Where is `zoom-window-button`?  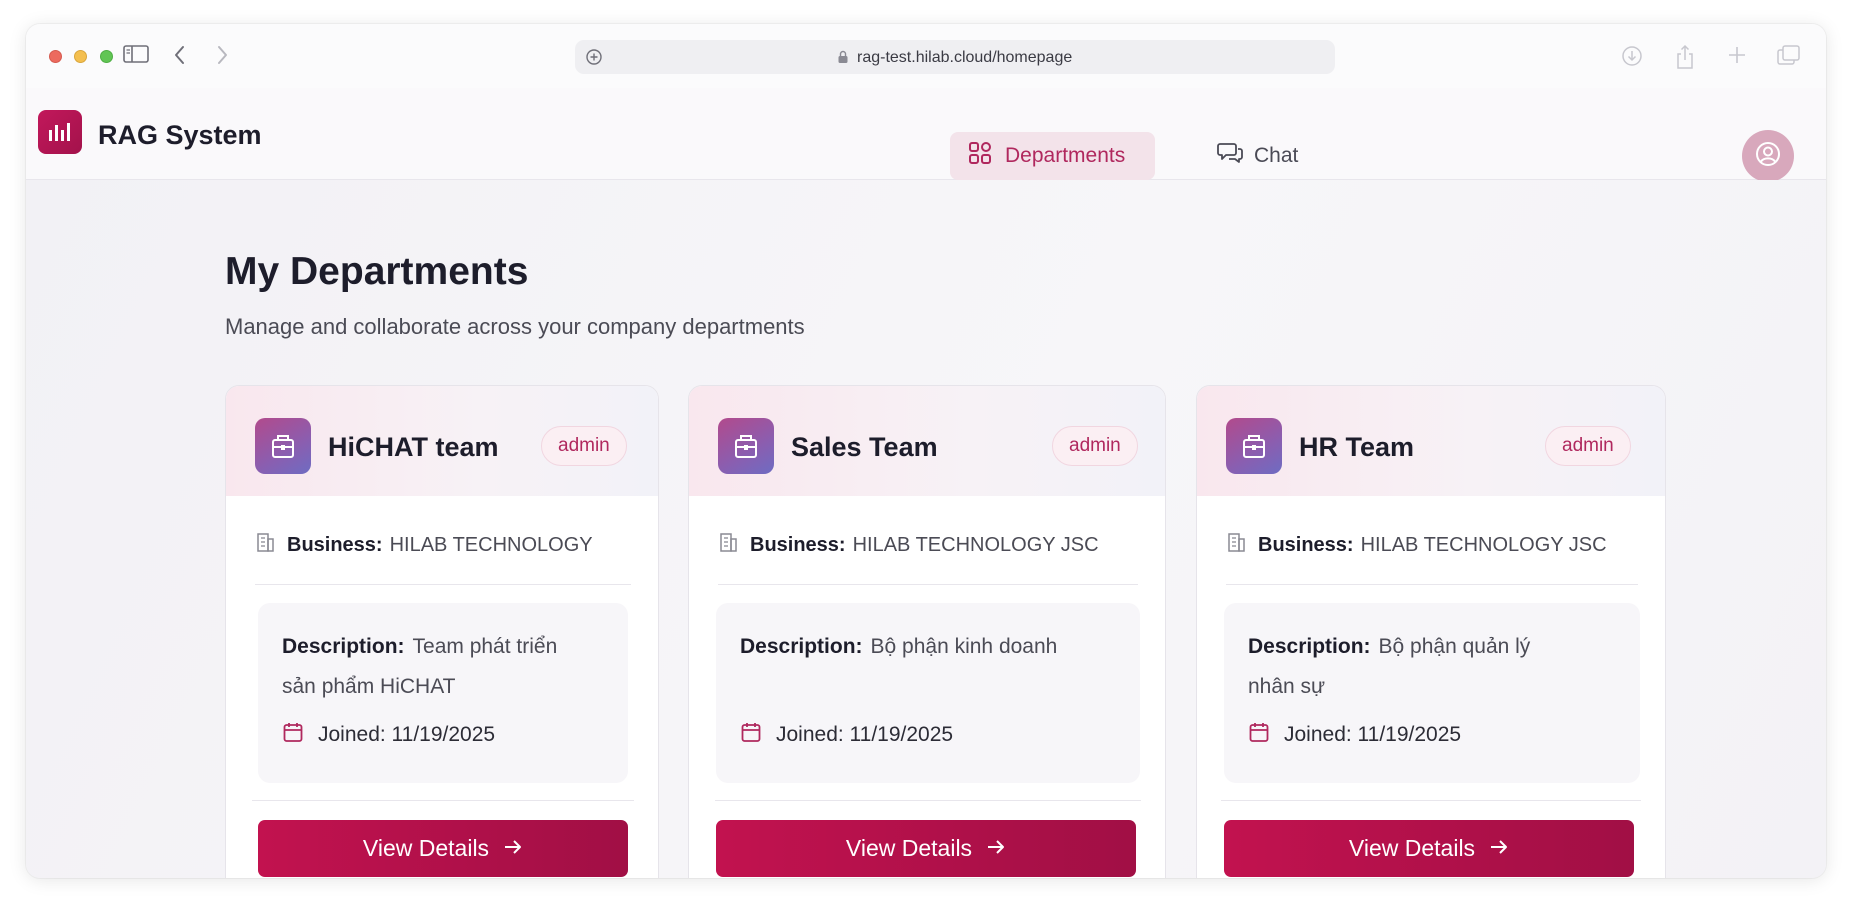
zoom-window-button is located at coordinates (106, 56).